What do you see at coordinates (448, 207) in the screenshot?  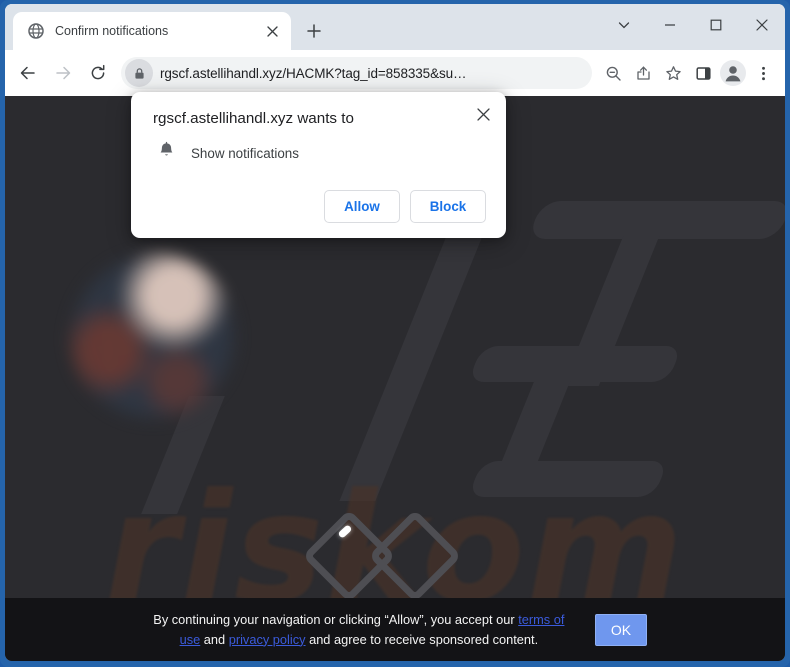 I see `block-button: Block` at bounding box center [448, 207].